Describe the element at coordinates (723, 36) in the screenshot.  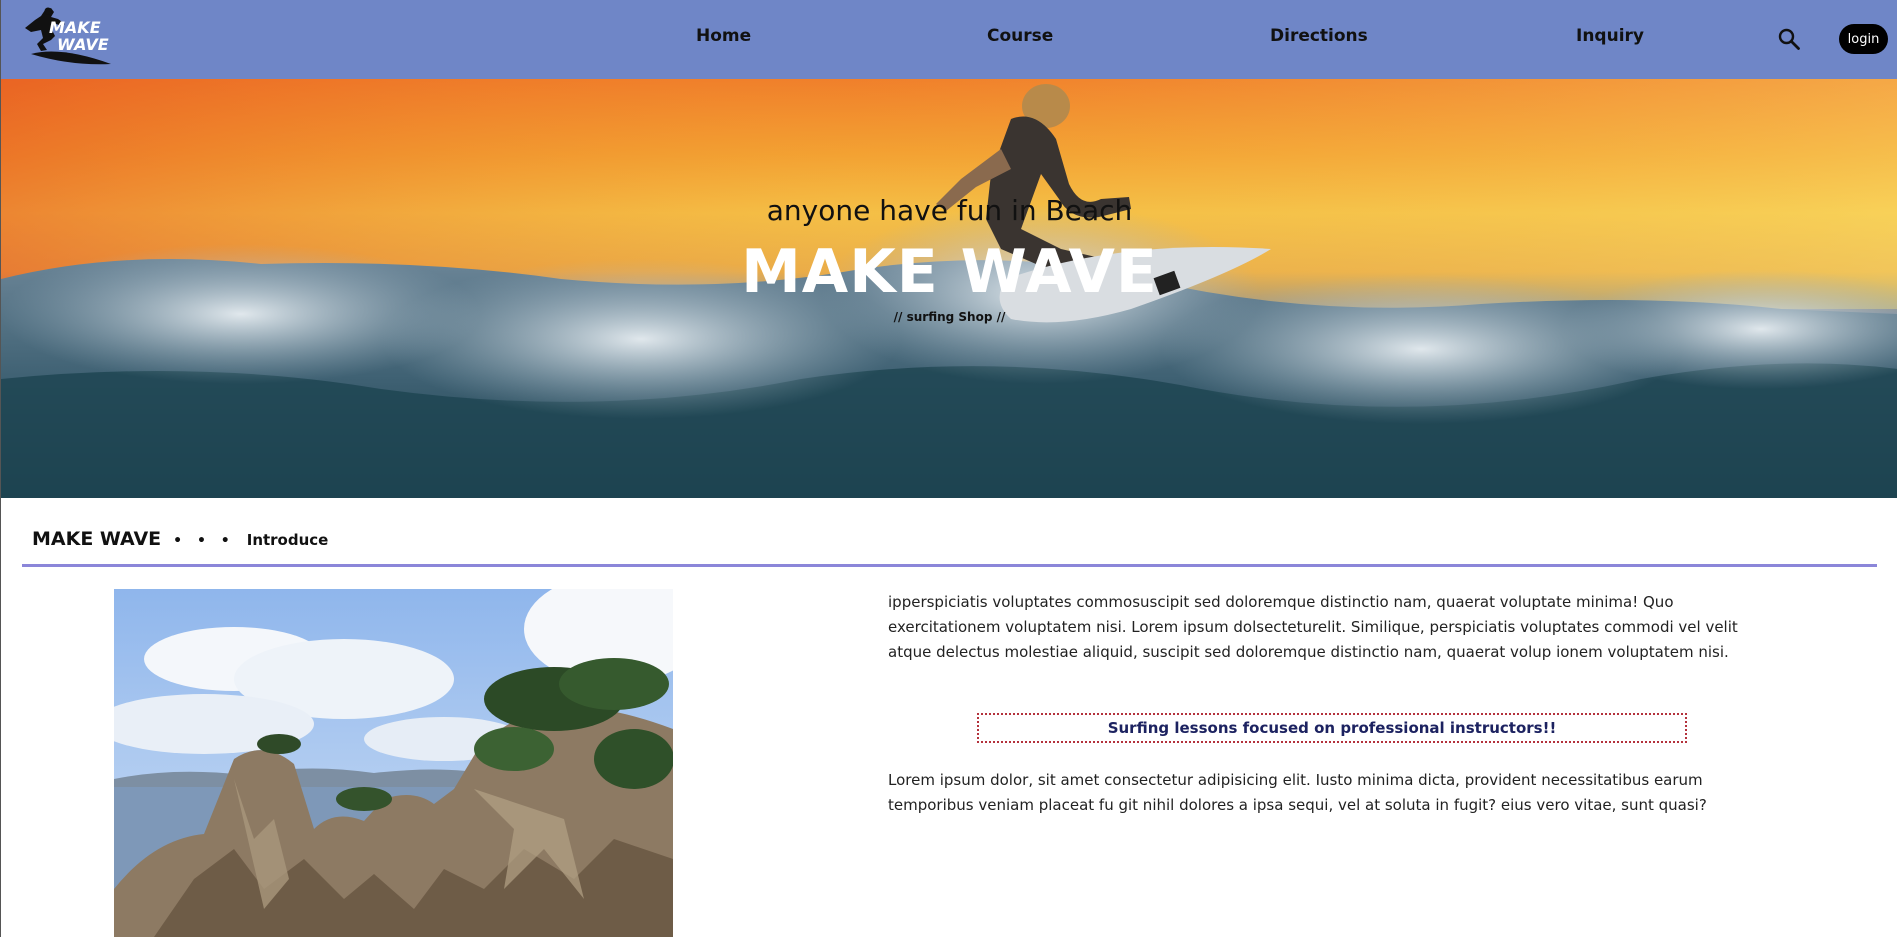
I see `nav-home: Home` at that location.